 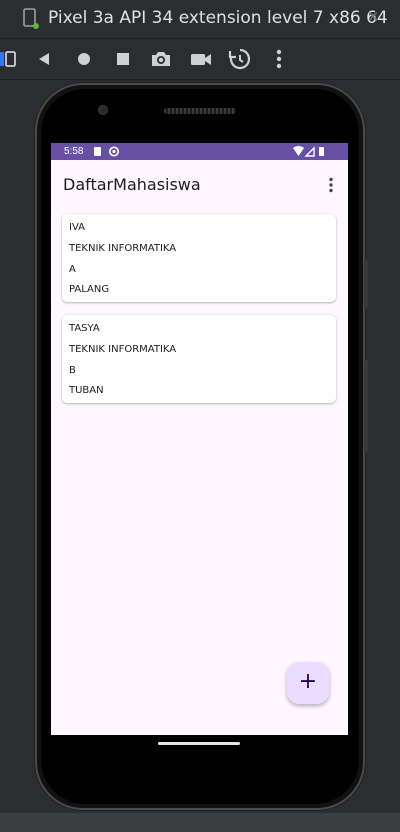 I want to click on student-card: IVA TEKNIK INFORMATIKA A PALANG, so click(x=199, y=258).